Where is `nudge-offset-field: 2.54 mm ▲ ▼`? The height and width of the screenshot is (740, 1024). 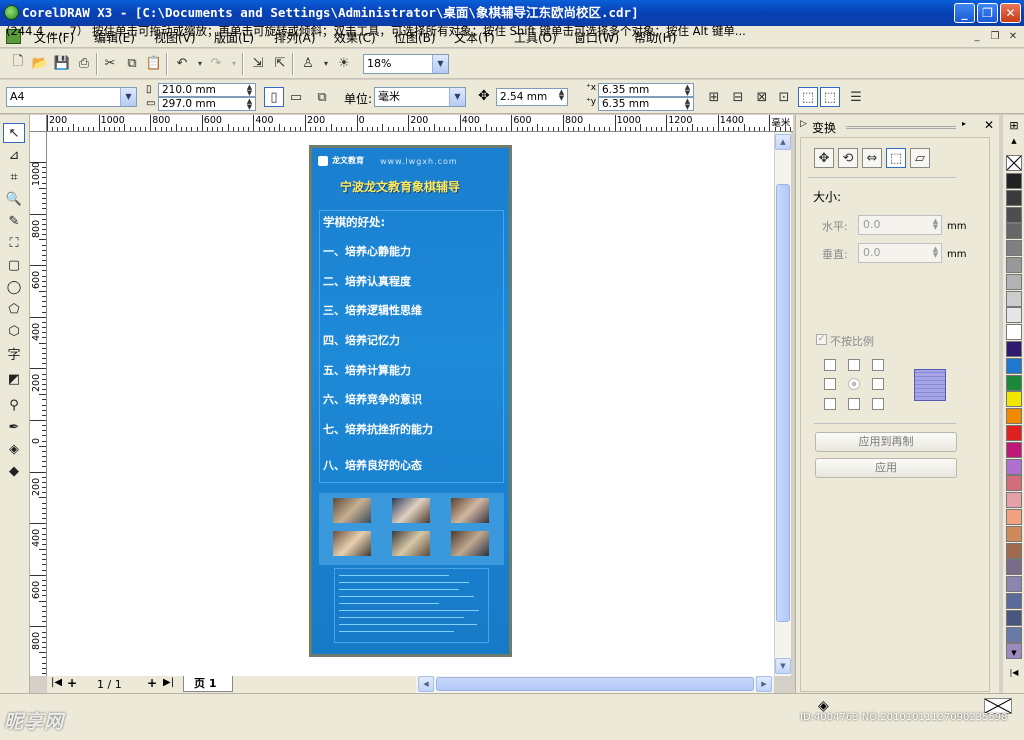 nudge-offset-field: 2.54 mm ▲ ▼ is located at coordinates (532, 97).